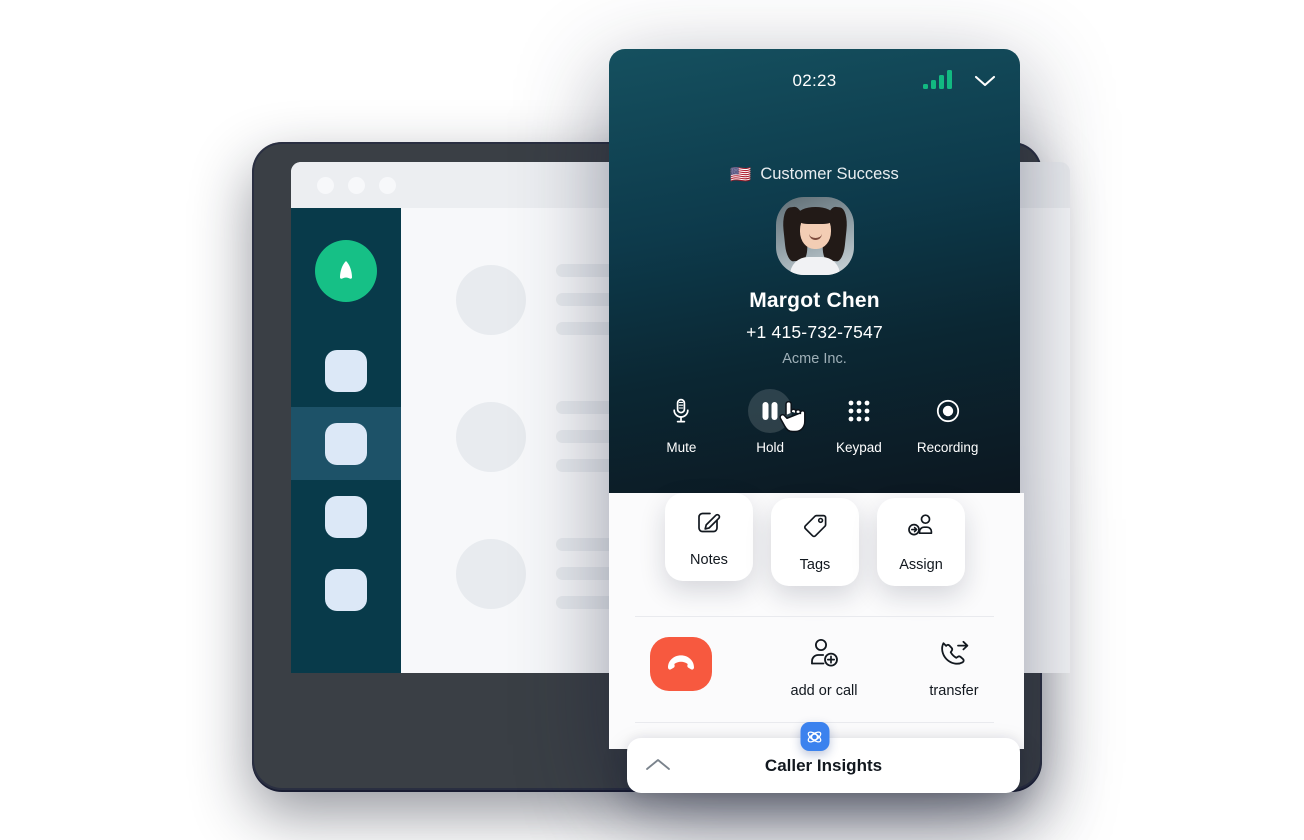  What do you see at coordinates (815, 215) in the screenshot?
I see `avatar-fringe` at bounding box center [815, 215].